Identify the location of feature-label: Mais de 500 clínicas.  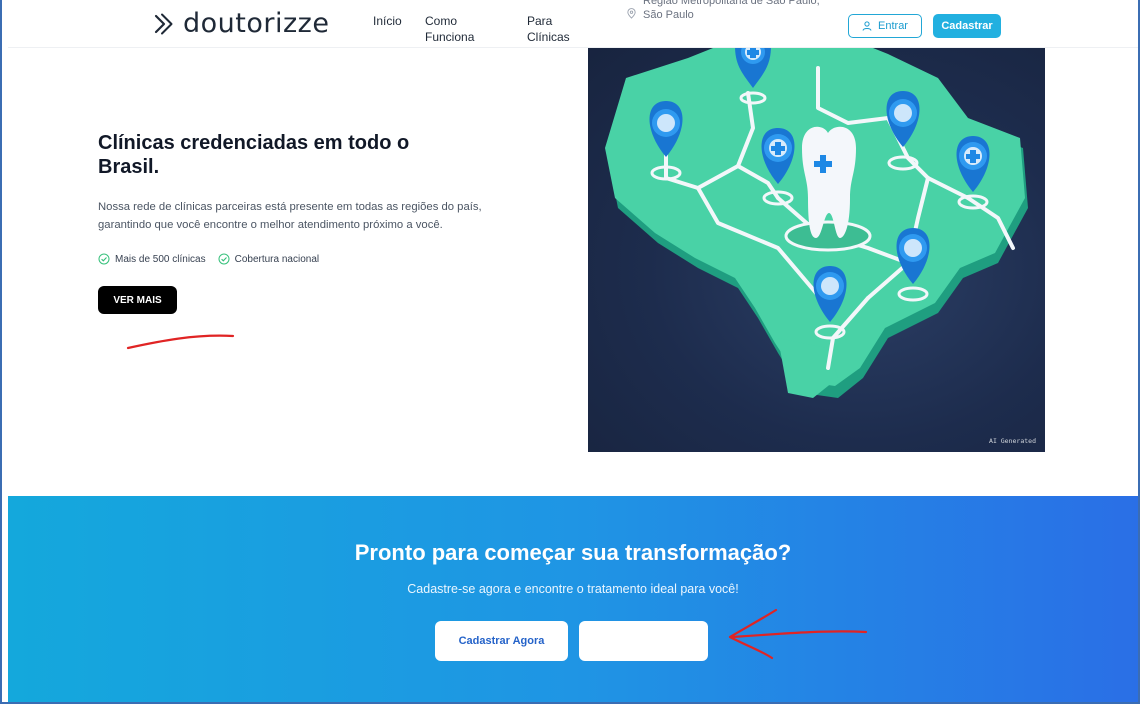
(160, 259).